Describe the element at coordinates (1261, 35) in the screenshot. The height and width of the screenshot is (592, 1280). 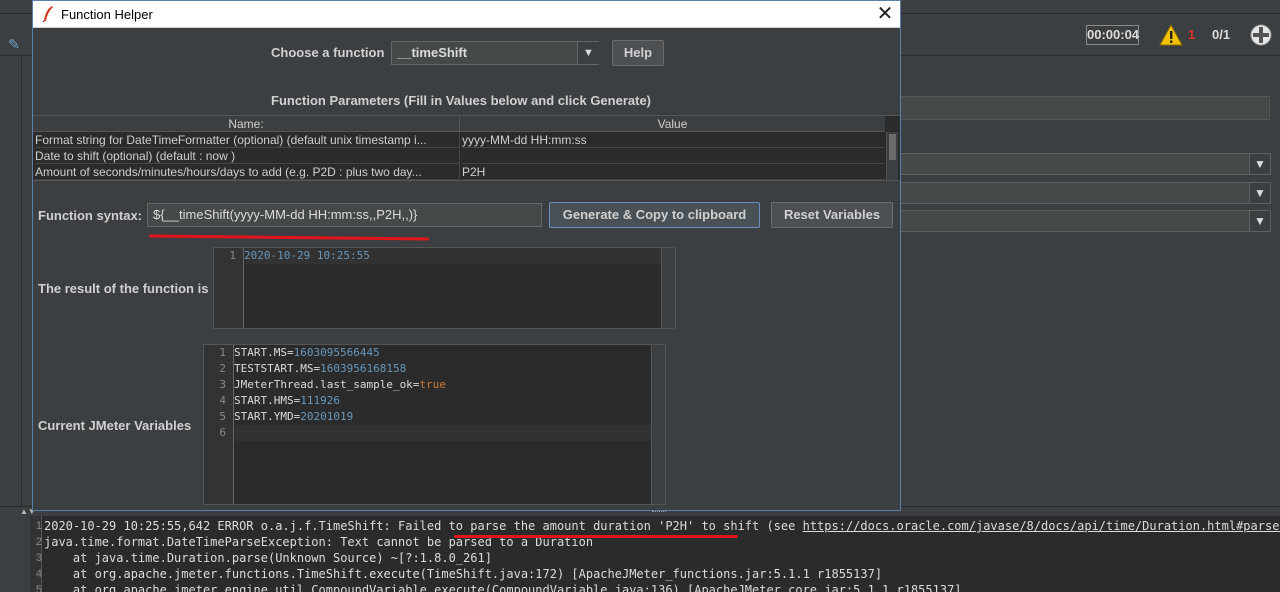
I see `remote-start-icon` at that location.